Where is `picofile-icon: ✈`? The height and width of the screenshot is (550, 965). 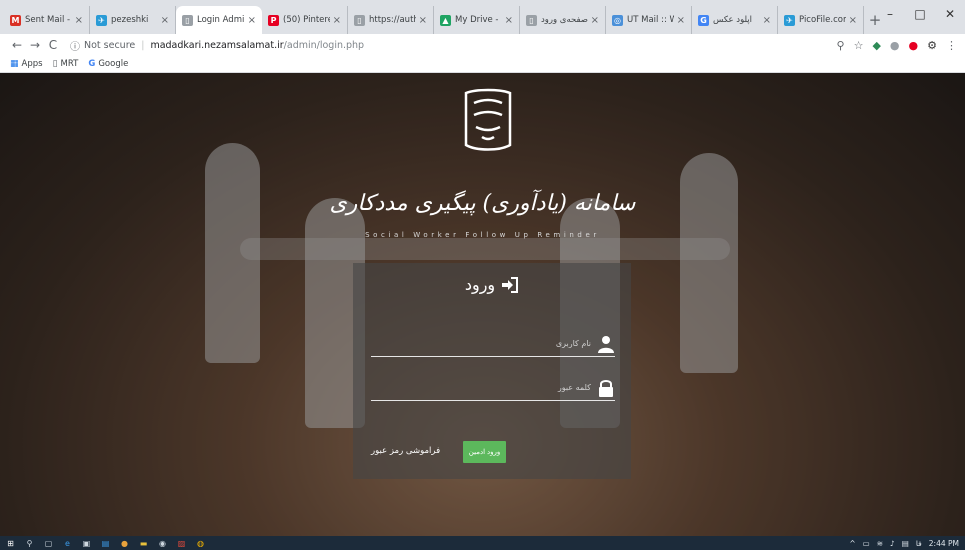
picofile-icon: ✈ is located at coordinates (789, 20).